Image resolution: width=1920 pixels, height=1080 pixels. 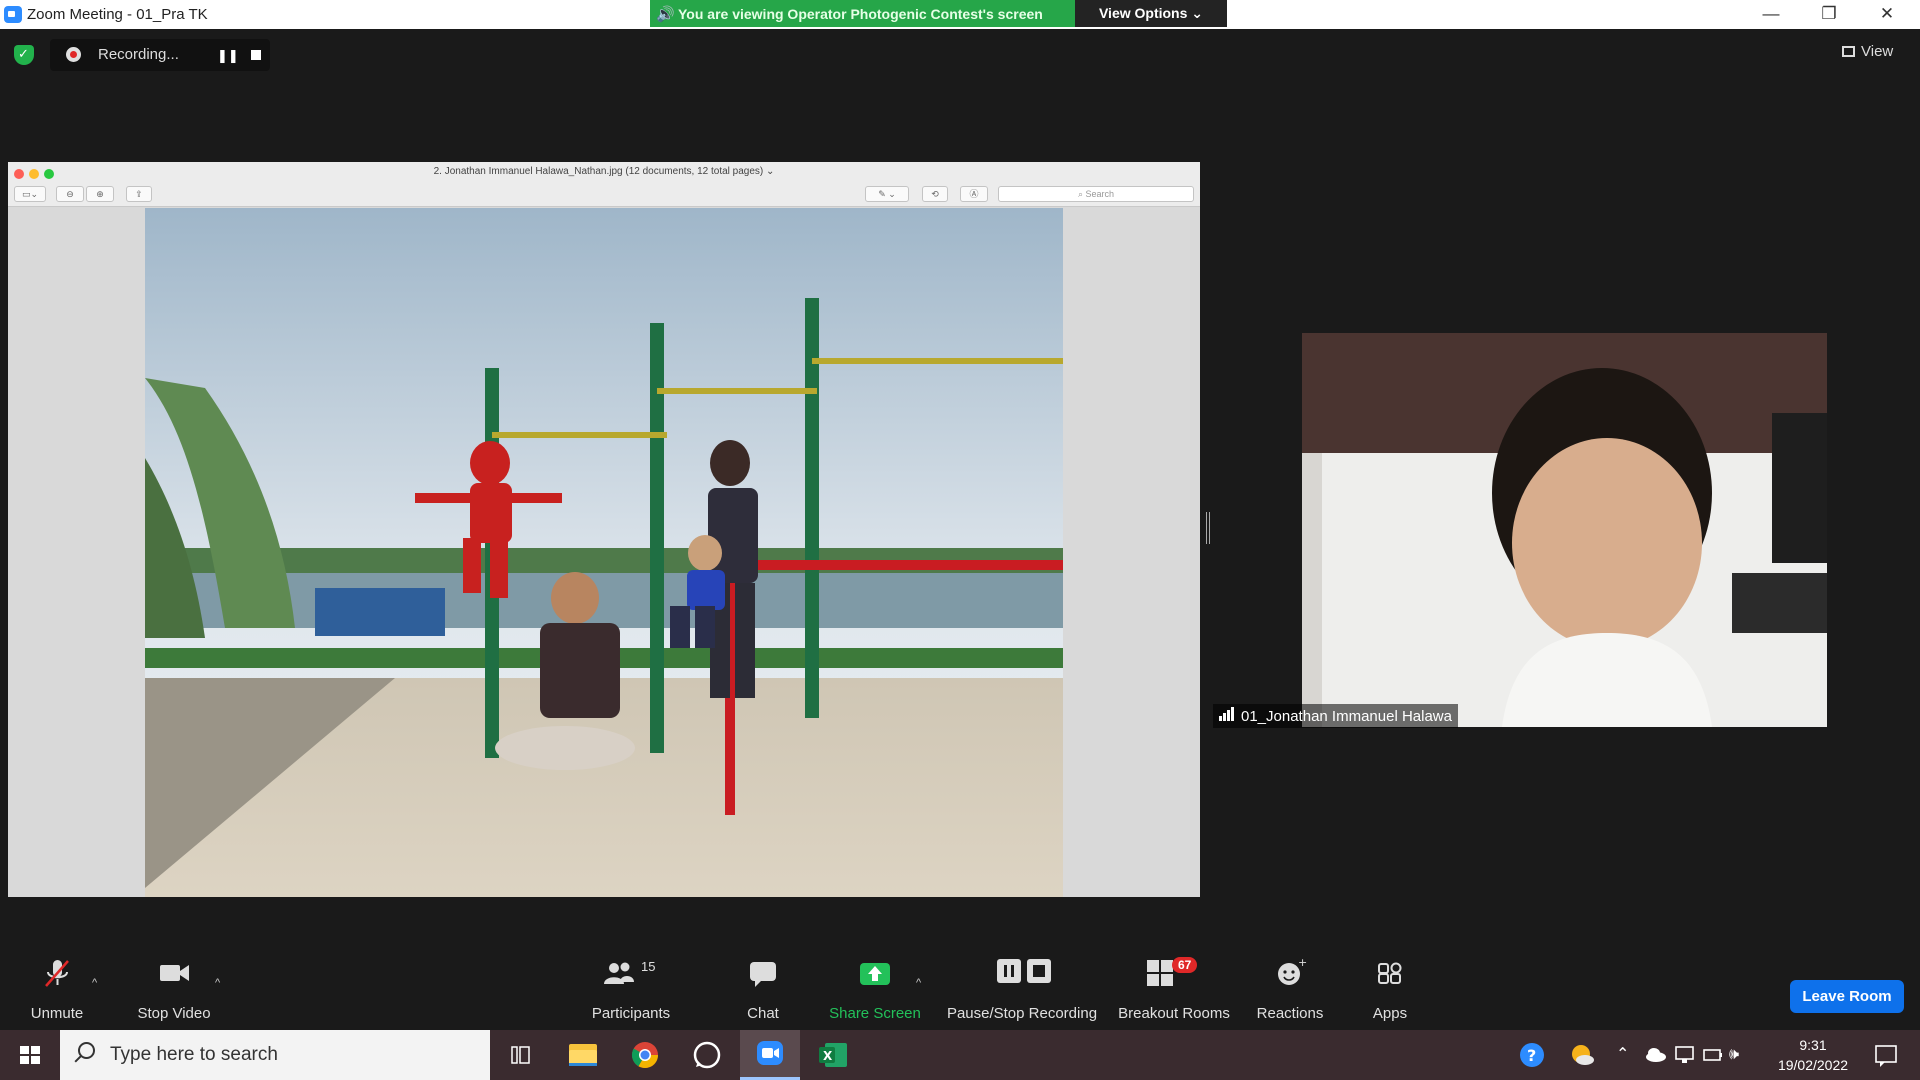 I want to click on view-button: View, so click(x=1875, y=52).